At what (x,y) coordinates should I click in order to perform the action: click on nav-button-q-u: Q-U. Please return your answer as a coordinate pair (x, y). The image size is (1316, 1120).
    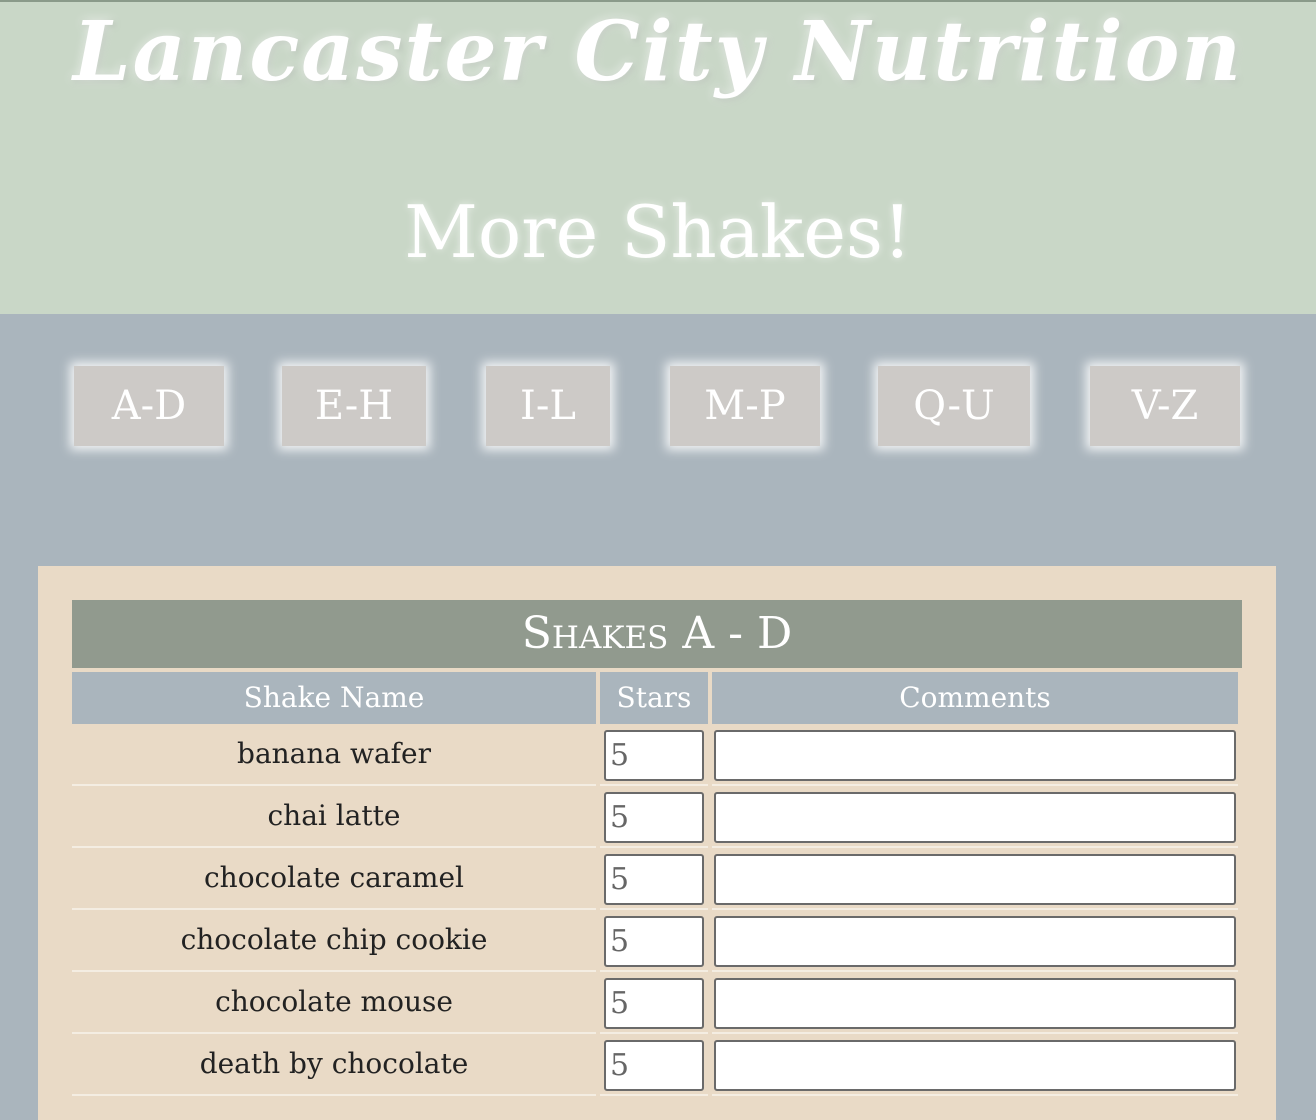
    Looking at the image, I should click on (954, 406).